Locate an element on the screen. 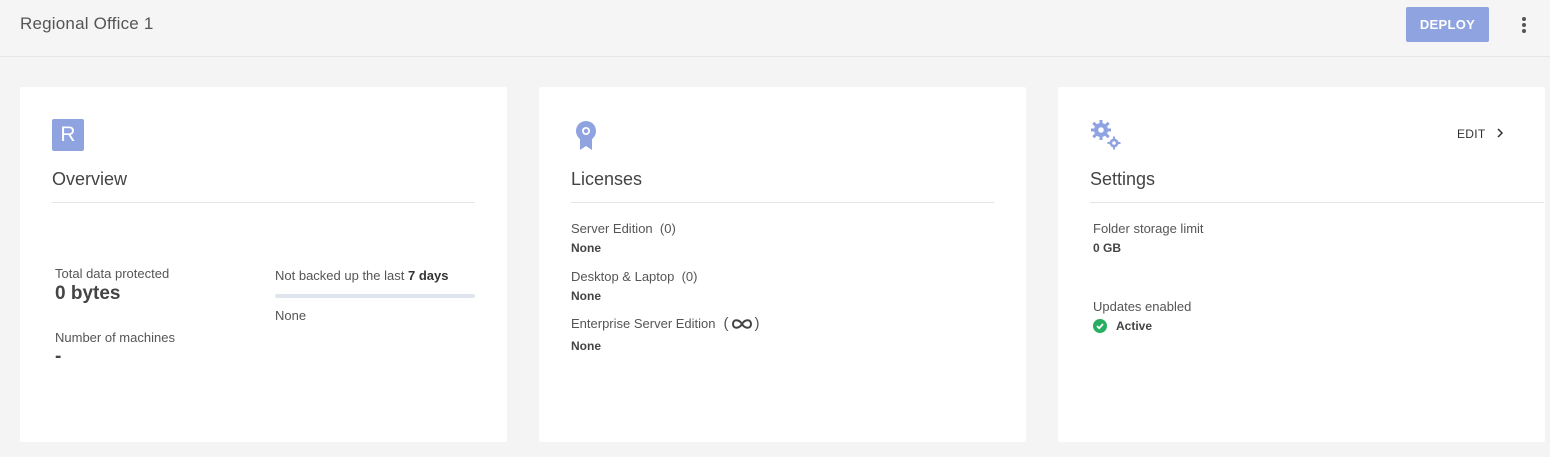  updates-label: Updates enabled is located at coordinates (1142, 306).